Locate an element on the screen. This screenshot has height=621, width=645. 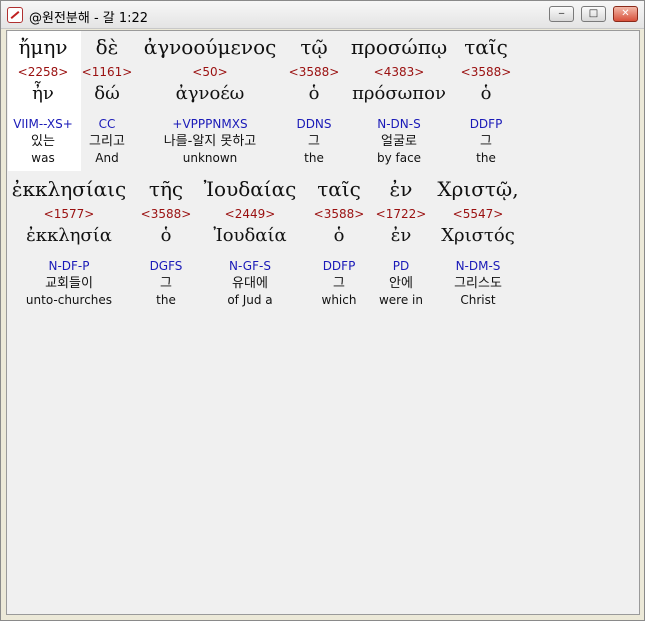
strong-number: <5547> is located at coordinates (478, 214).